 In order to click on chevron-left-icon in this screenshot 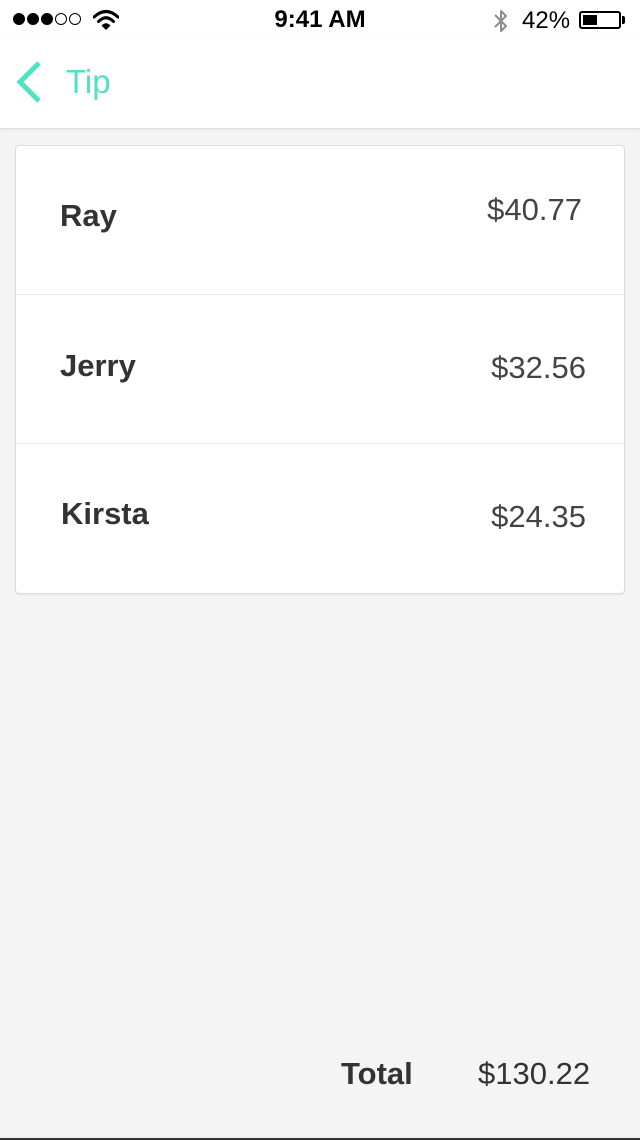, I will do `click(28, 82)`.